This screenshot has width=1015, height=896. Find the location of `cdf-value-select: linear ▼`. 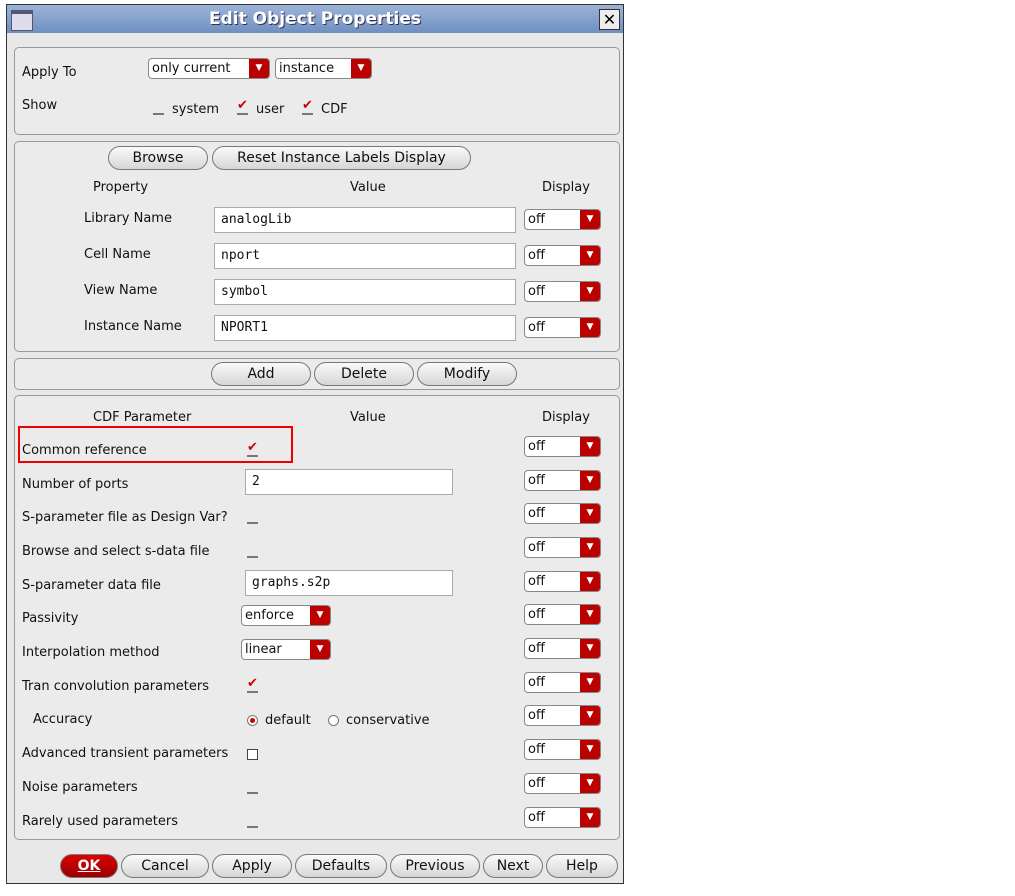

cdf-value-select: linear ▼ is located at coordinates (286, 649).